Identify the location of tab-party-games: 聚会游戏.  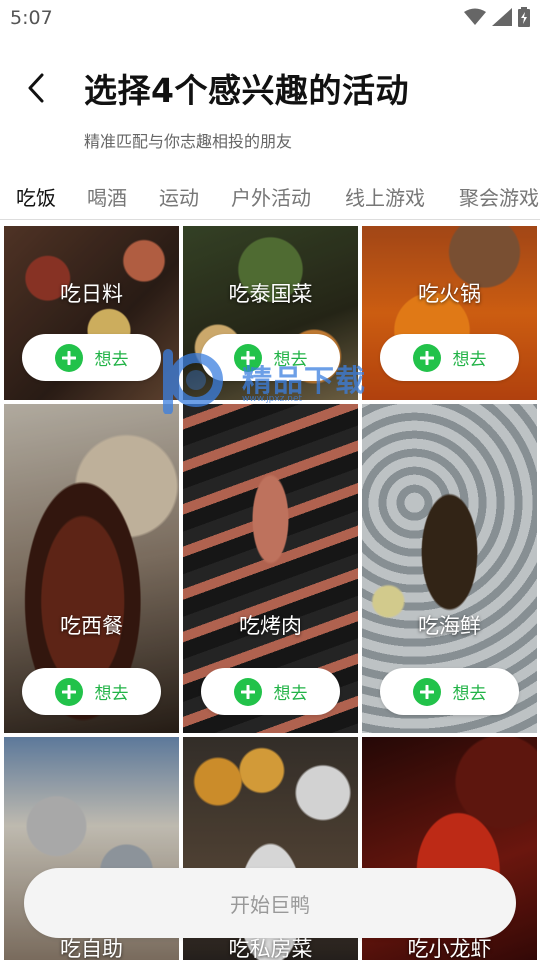
(499, 196).